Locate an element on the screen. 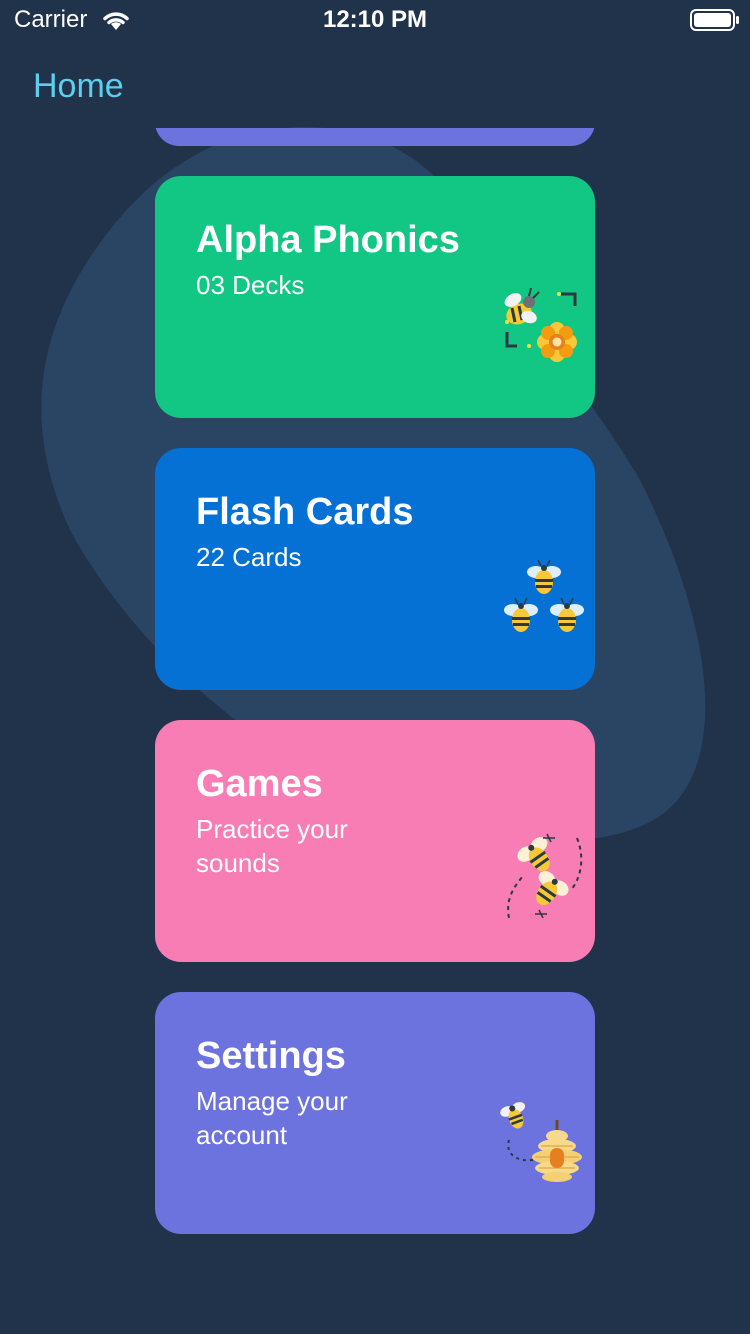  bees-flying-icon is located at coordinates (545, 875).